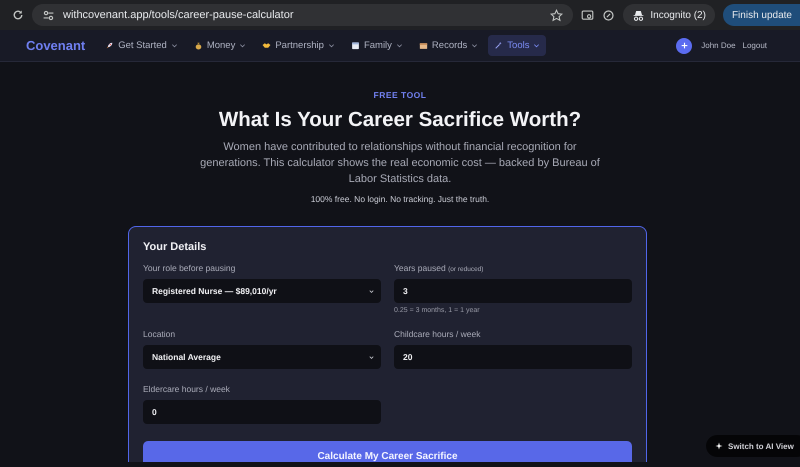  Describe the element at coordinates (448, 45) in the screenshot. I see `nav-menu-item: Records` at that location.